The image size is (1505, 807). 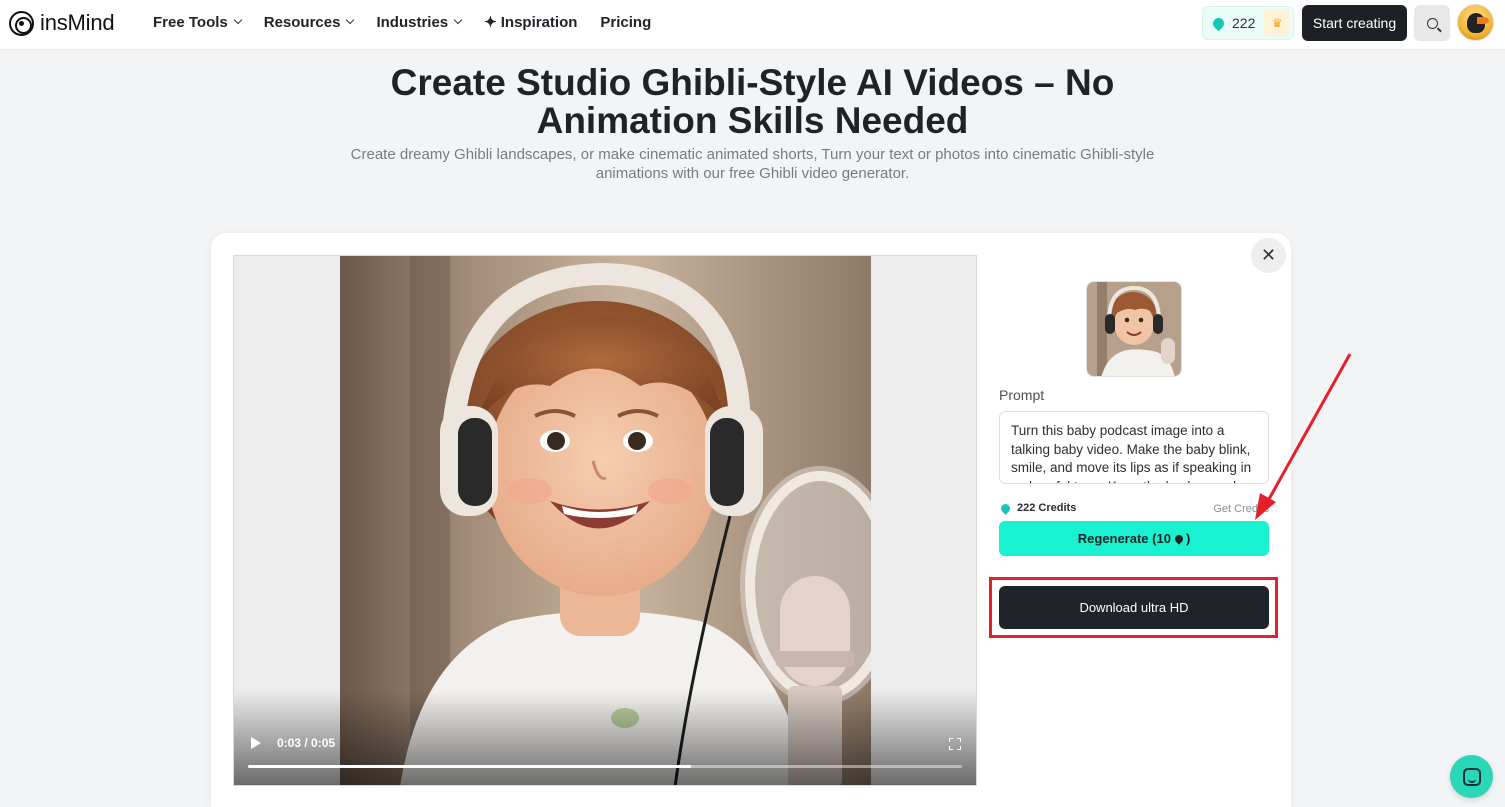 I want to click on video-controls-overlay, so click(x=605, y=737).